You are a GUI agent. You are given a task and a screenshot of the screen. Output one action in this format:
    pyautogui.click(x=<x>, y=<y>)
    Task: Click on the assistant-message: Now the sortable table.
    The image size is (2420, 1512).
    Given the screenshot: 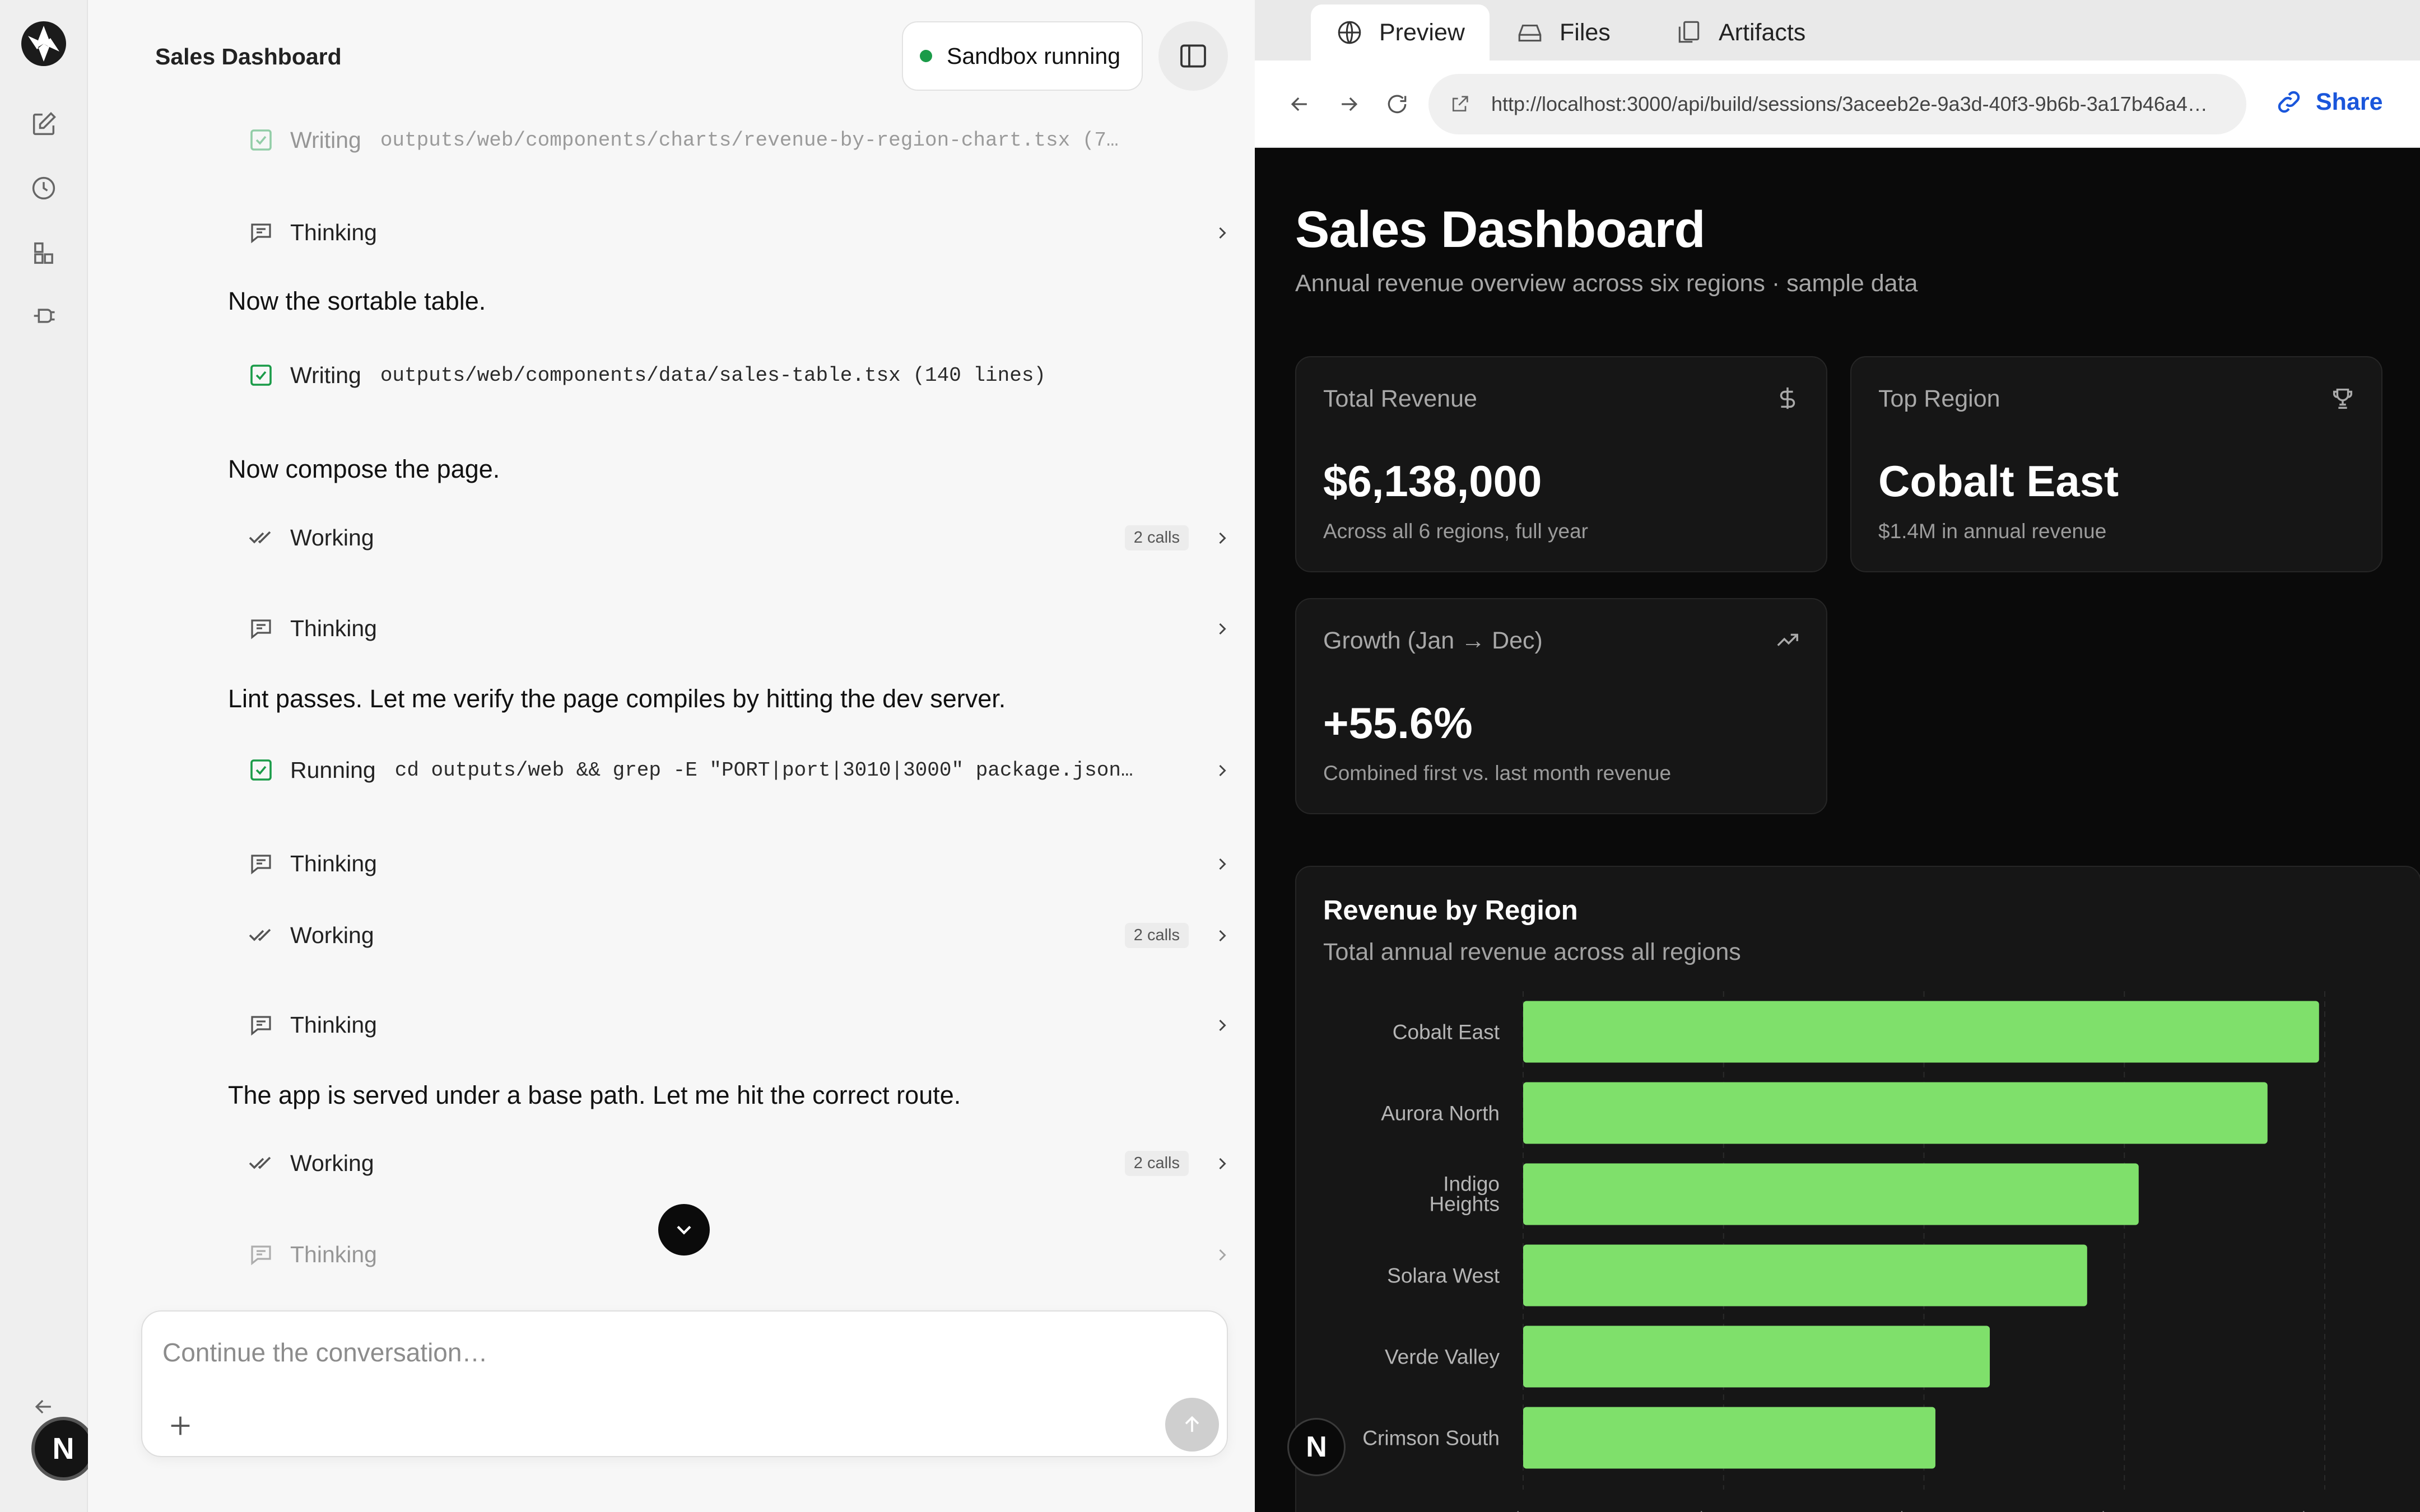 What is the action you would take?
    pyautogui.click(x=357, y=301)
    